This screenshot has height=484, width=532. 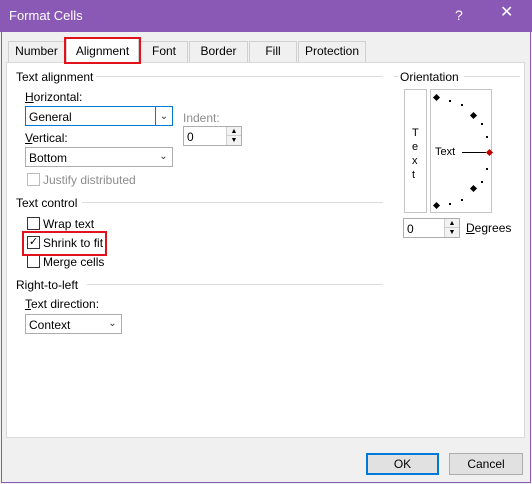 What do you see at coordinates (266, 16) in the screenshot?
I see `title-bar: Format Cells ? ✕` at bounding box center [266, 16].